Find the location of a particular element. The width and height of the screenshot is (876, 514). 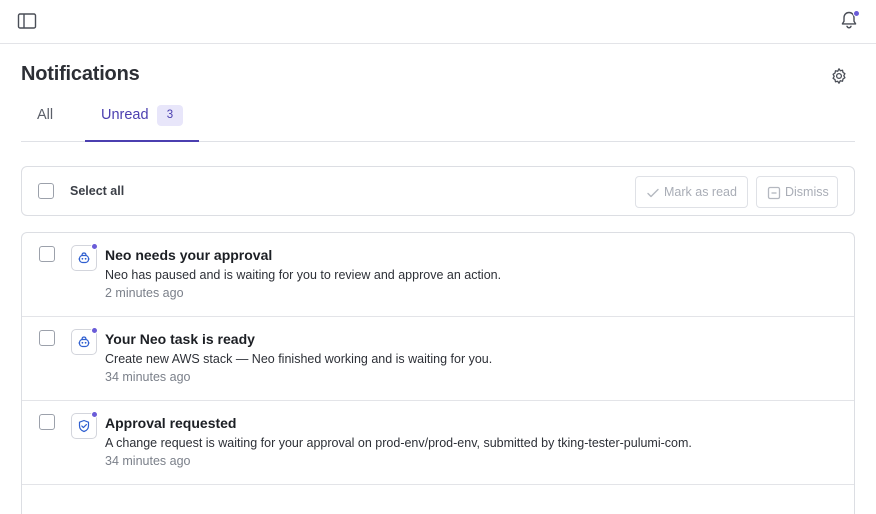

dismiss-button: Dismiss is located at coordinates (797, 192).